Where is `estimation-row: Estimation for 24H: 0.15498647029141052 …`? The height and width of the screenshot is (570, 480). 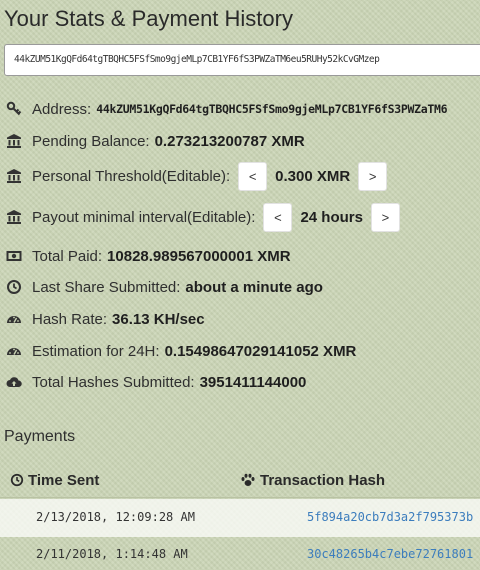 estimation-row: Estimation for 24H: 0.15498647029141052 … is located at coordinates (180, 351).